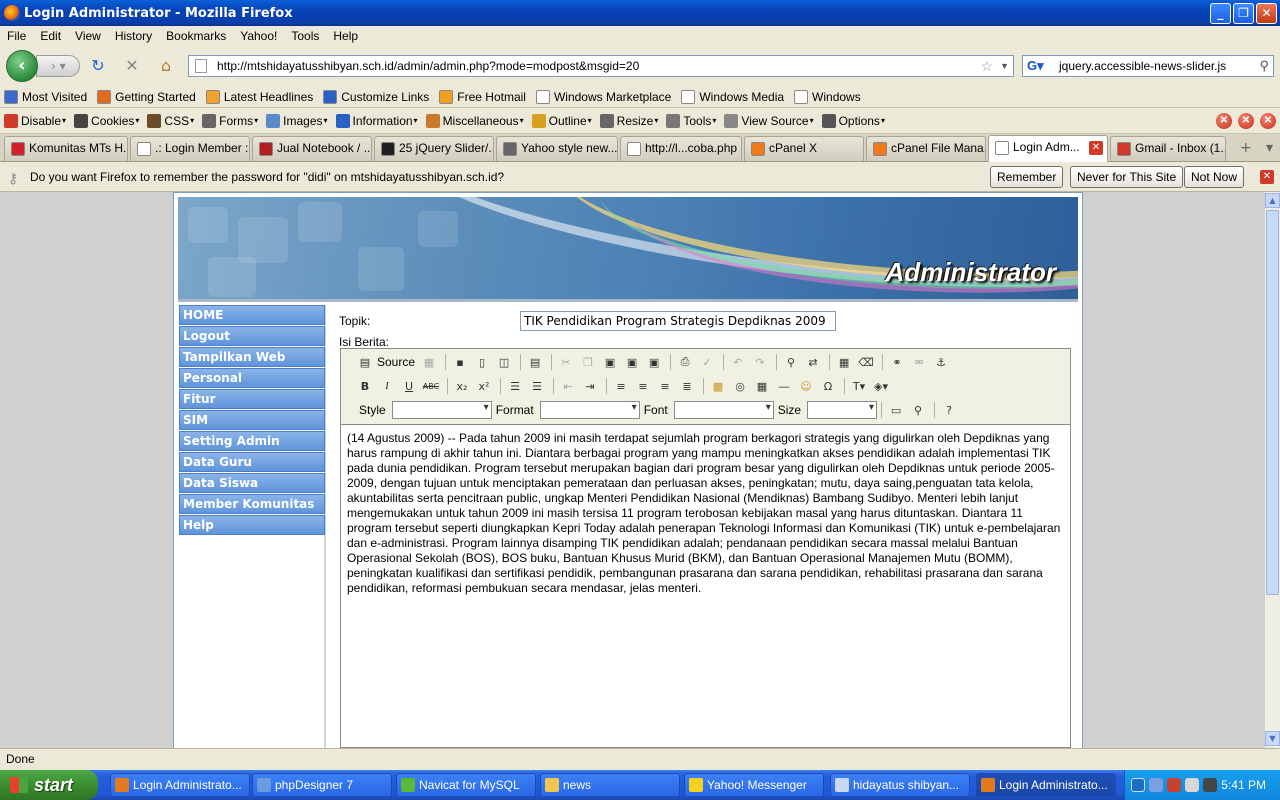 This screenshot has height=800, width=1280. What do you see at coordinates (45, 96) in the screenshot?
I see `bookmark-most-visited: Most Visited` at bounding box center [45, 96].